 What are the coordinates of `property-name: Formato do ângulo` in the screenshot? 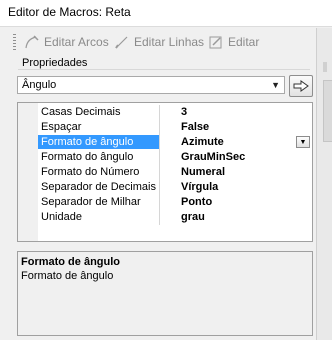 It's located at (100, 157).